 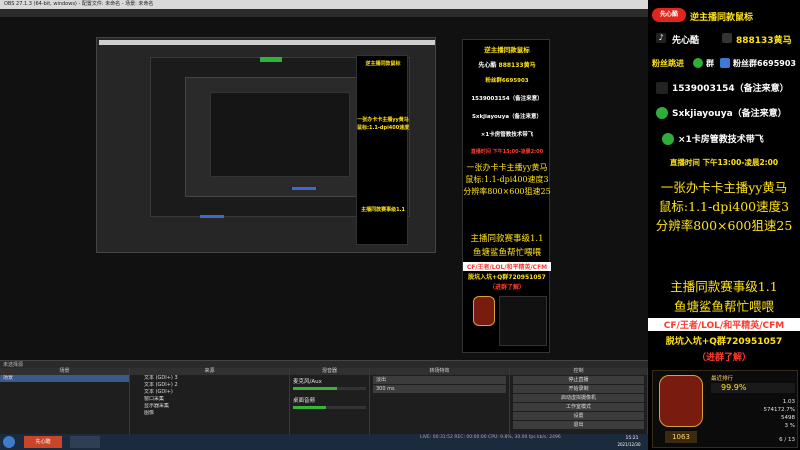 What do you see at coordinates (383, 120) in the screenshot?
I see `nested-line: 一张办卡卡主播yy黄马` at bounding box center [383, 120].